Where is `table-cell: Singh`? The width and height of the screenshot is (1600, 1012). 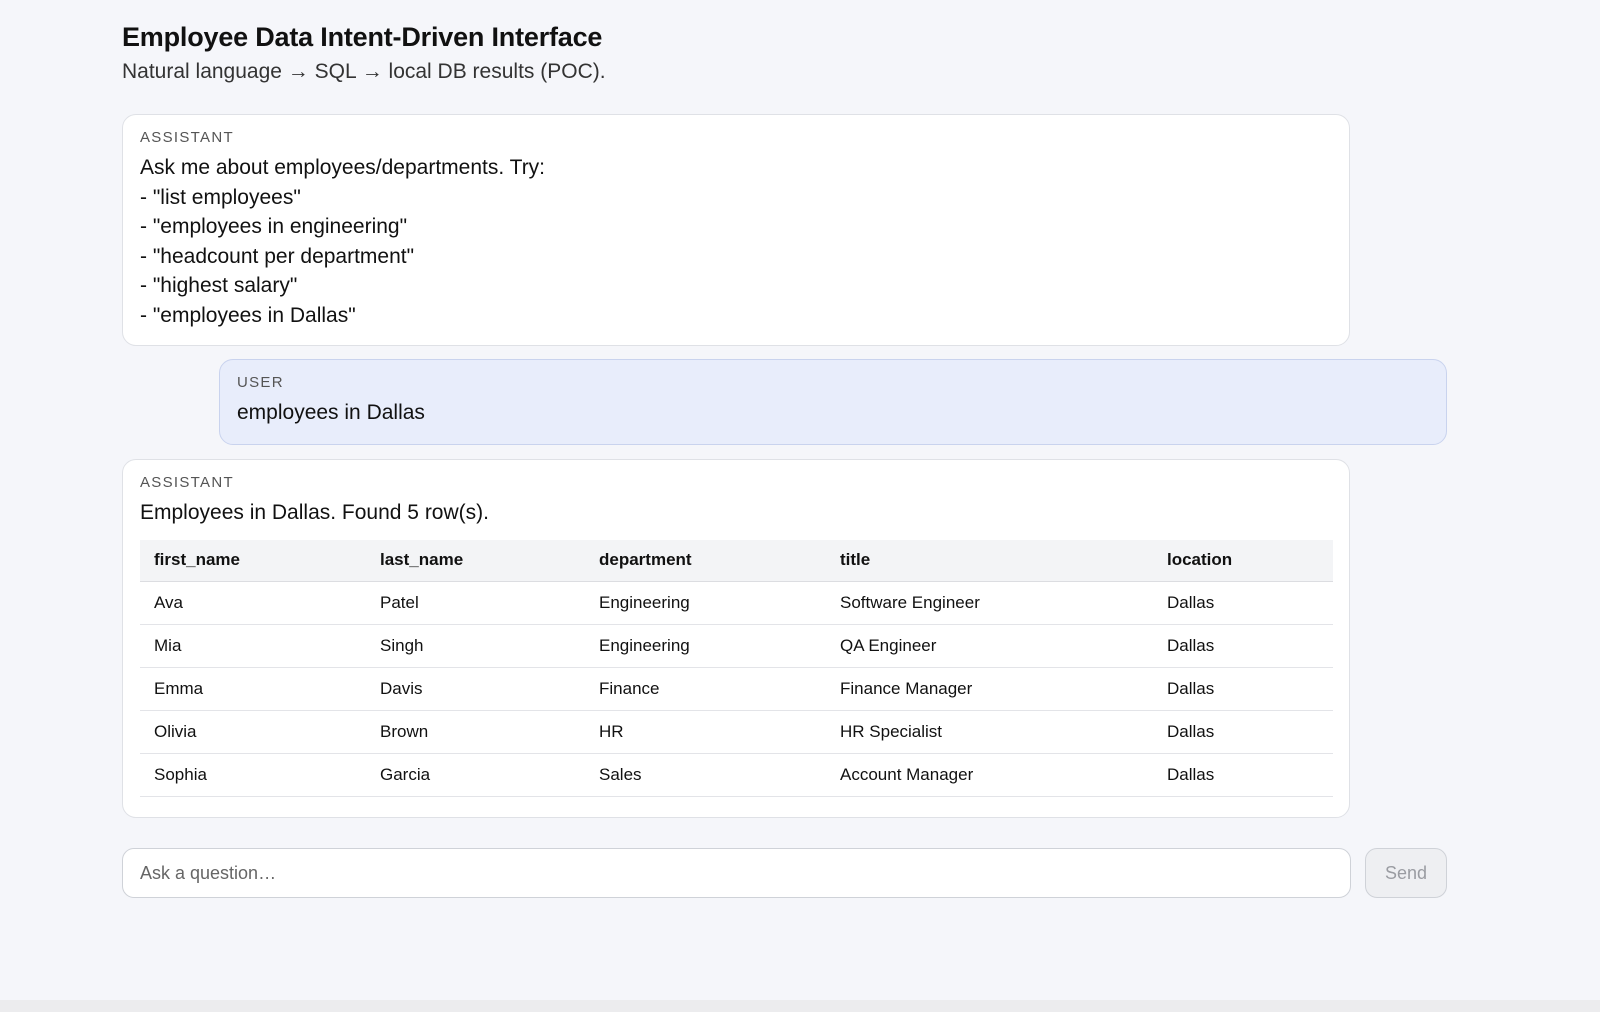 table-cell: Singh is located at coordinates (475, 646).